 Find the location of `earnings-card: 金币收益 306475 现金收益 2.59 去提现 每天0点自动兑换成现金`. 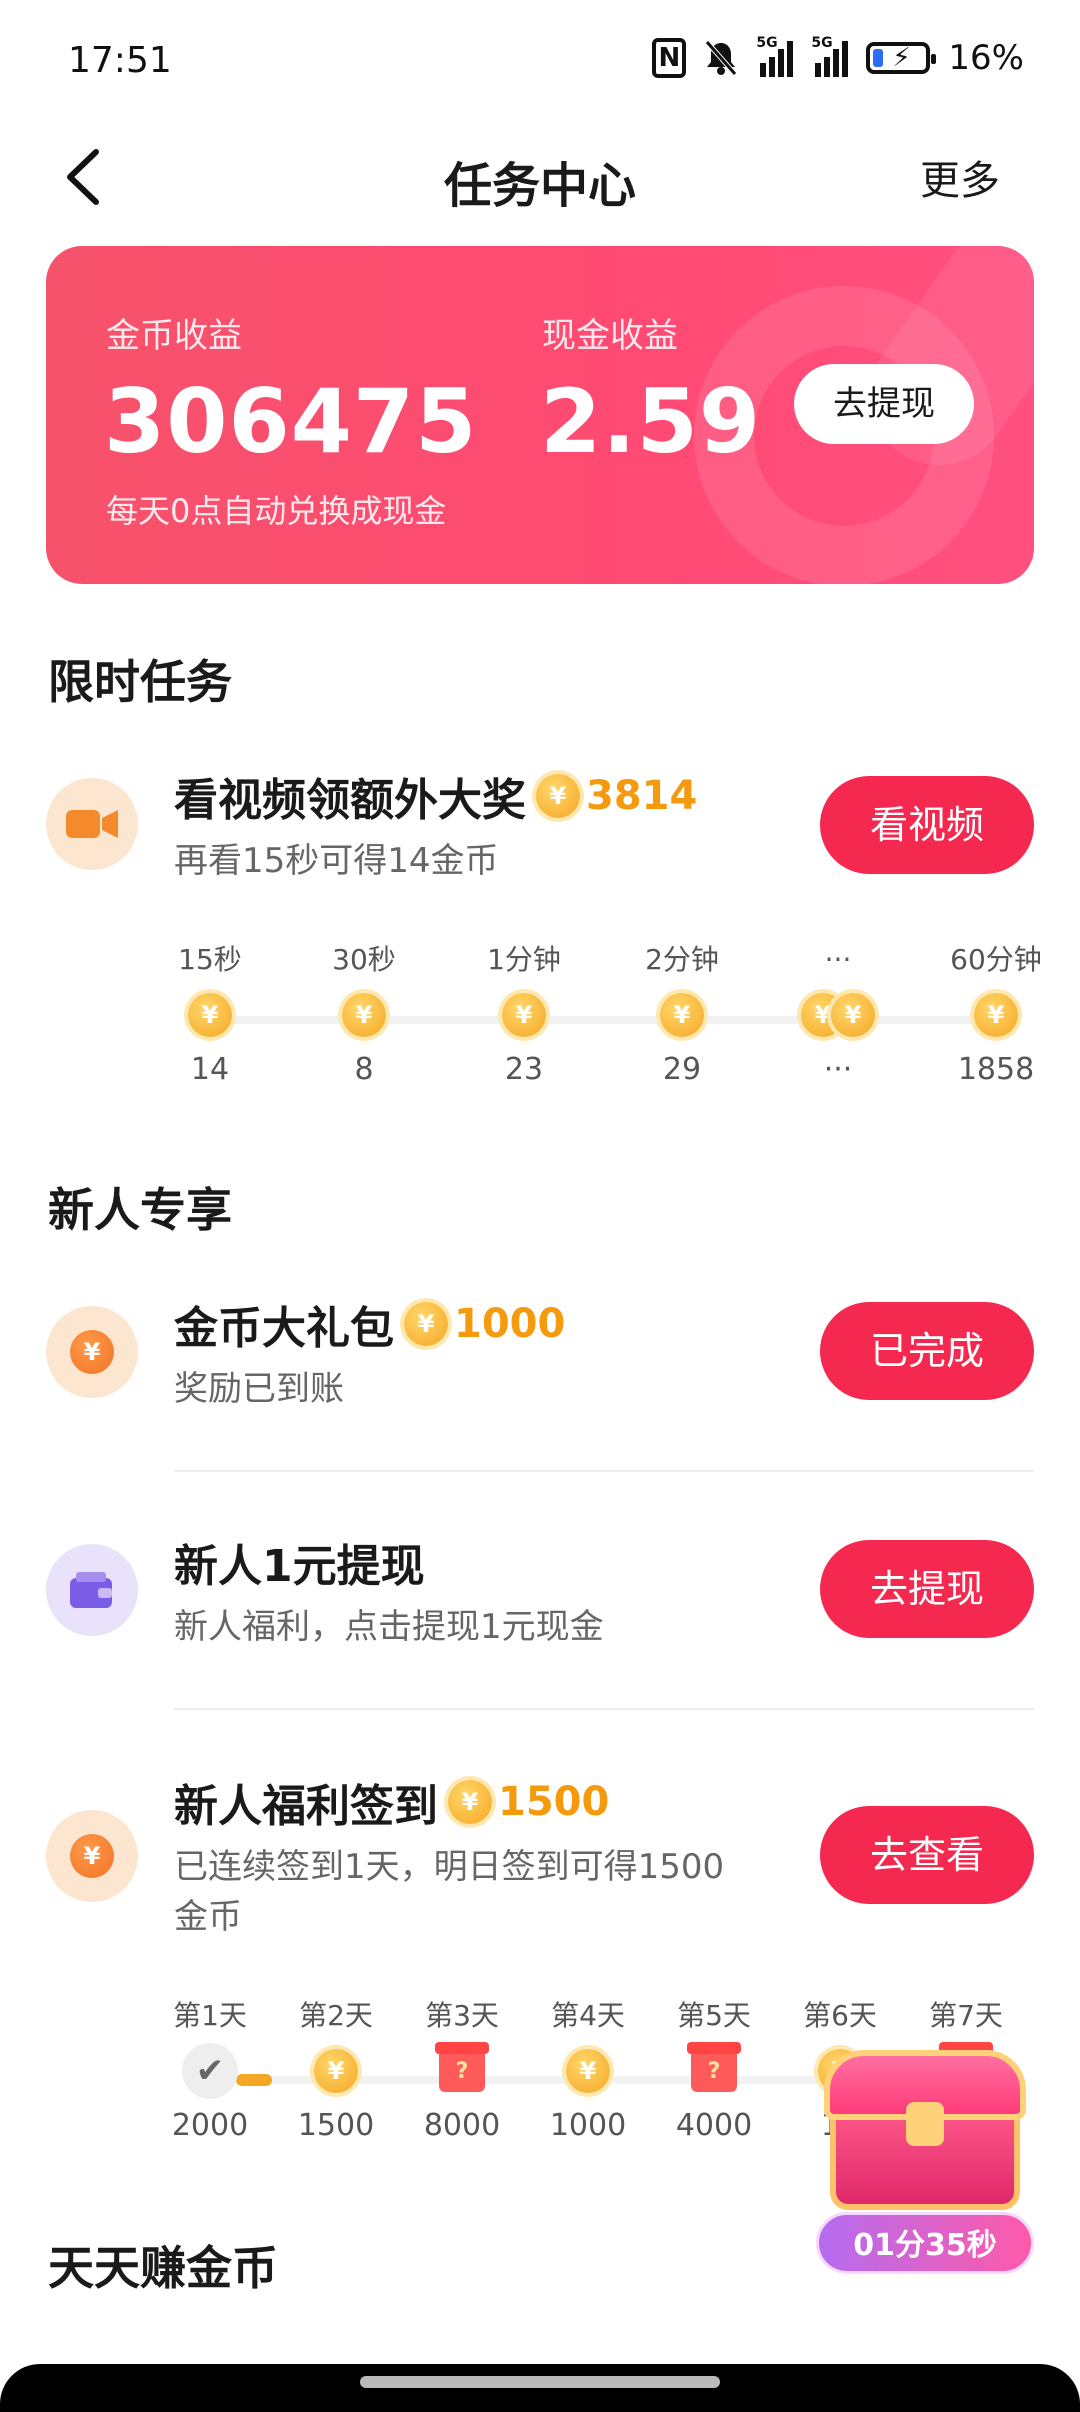

earnings-card: 金币收益 306475 现金收益 2.59 去提现 每天0点自动兑换成现金 is located at coordinates (540, 415).